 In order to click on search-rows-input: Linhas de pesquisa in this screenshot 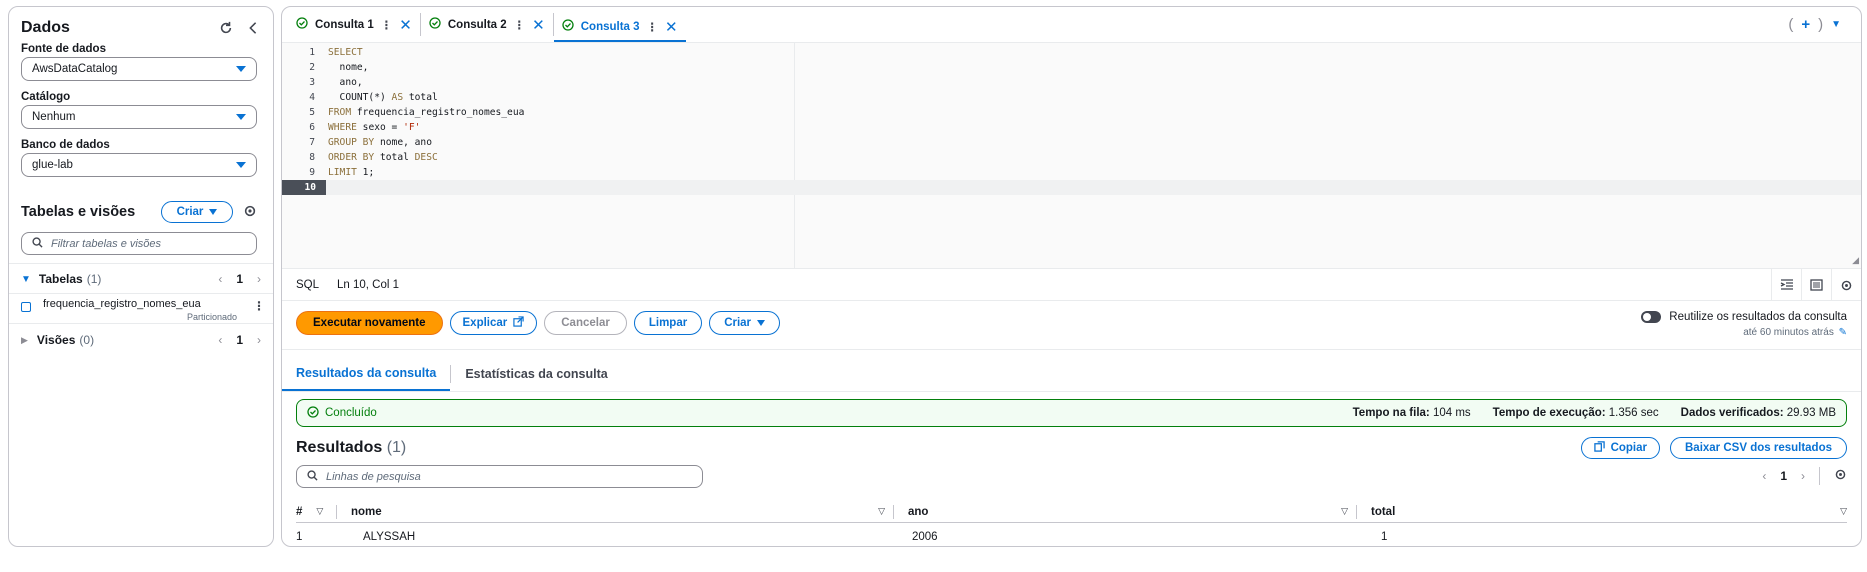, I will do `click(499, 476)`.